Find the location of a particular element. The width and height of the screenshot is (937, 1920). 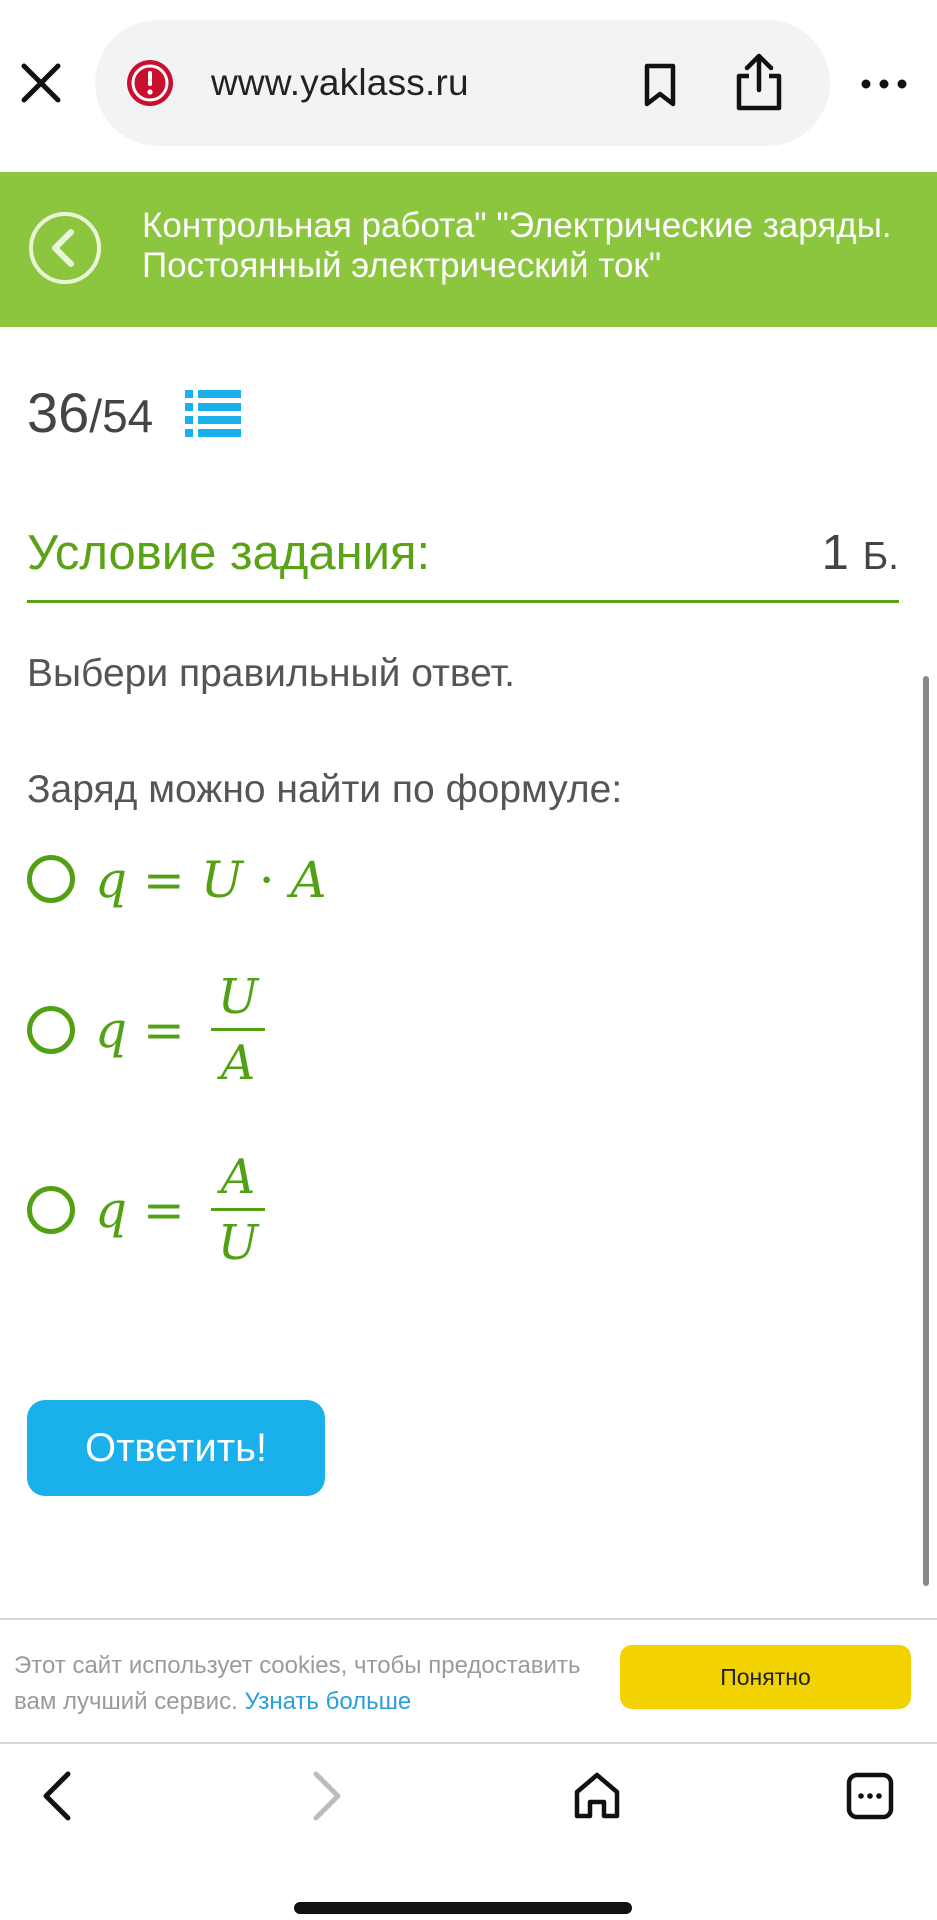

list-icon is located at coordinates (213, 413).